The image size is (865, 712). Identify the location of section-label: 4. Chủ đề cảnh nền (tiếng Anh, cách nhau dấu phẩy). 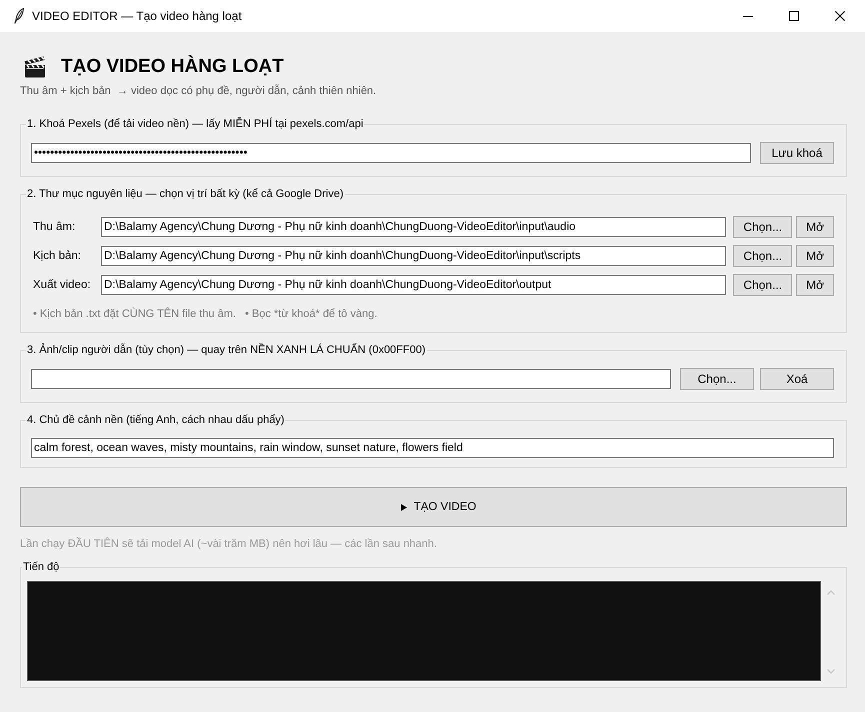
(156, 420).